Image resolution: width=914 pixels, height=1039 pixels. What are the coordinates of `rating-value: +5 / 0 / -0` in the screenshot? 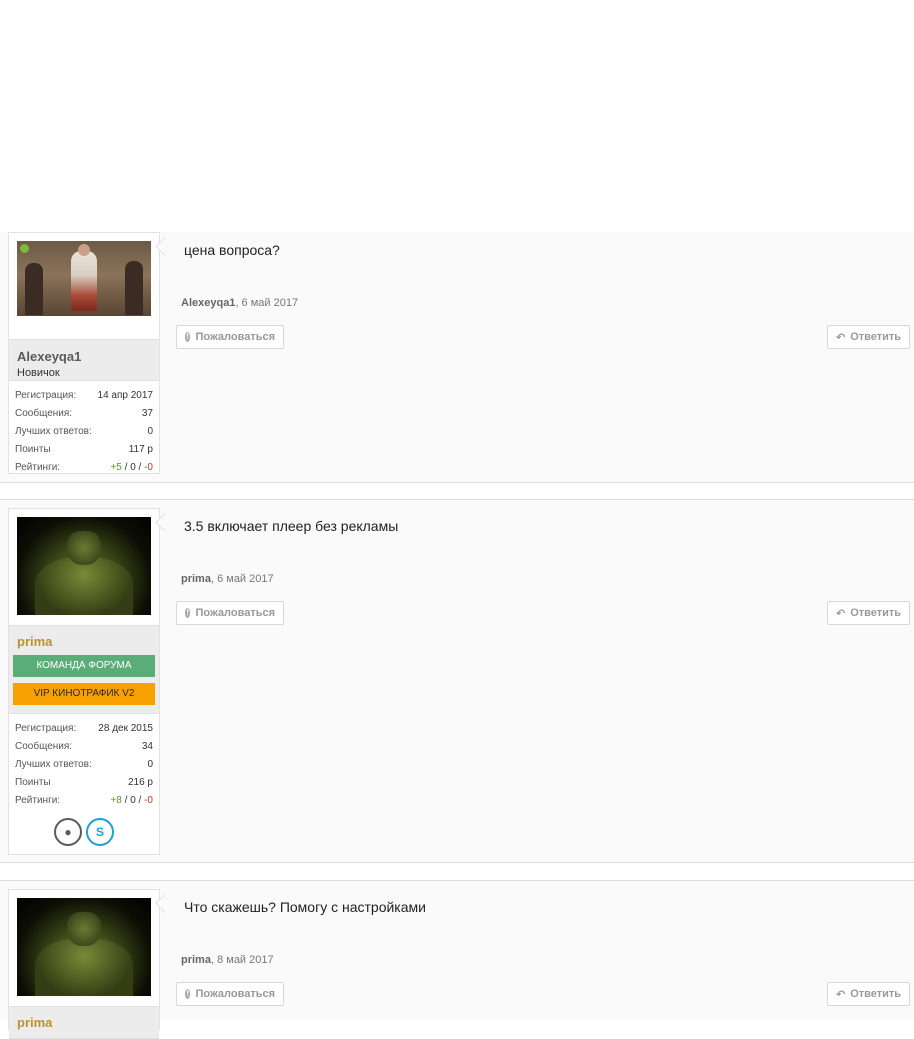 It's located at (131, 468).